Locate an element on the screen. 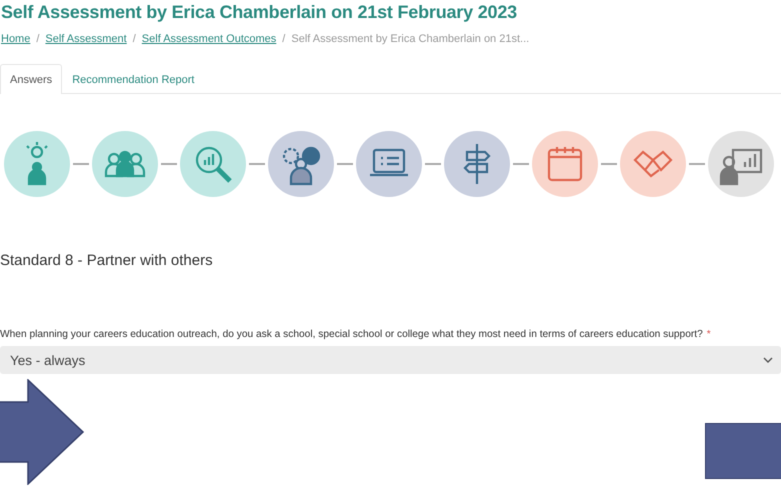  tab: Answers is located at coordinates (31, 79).